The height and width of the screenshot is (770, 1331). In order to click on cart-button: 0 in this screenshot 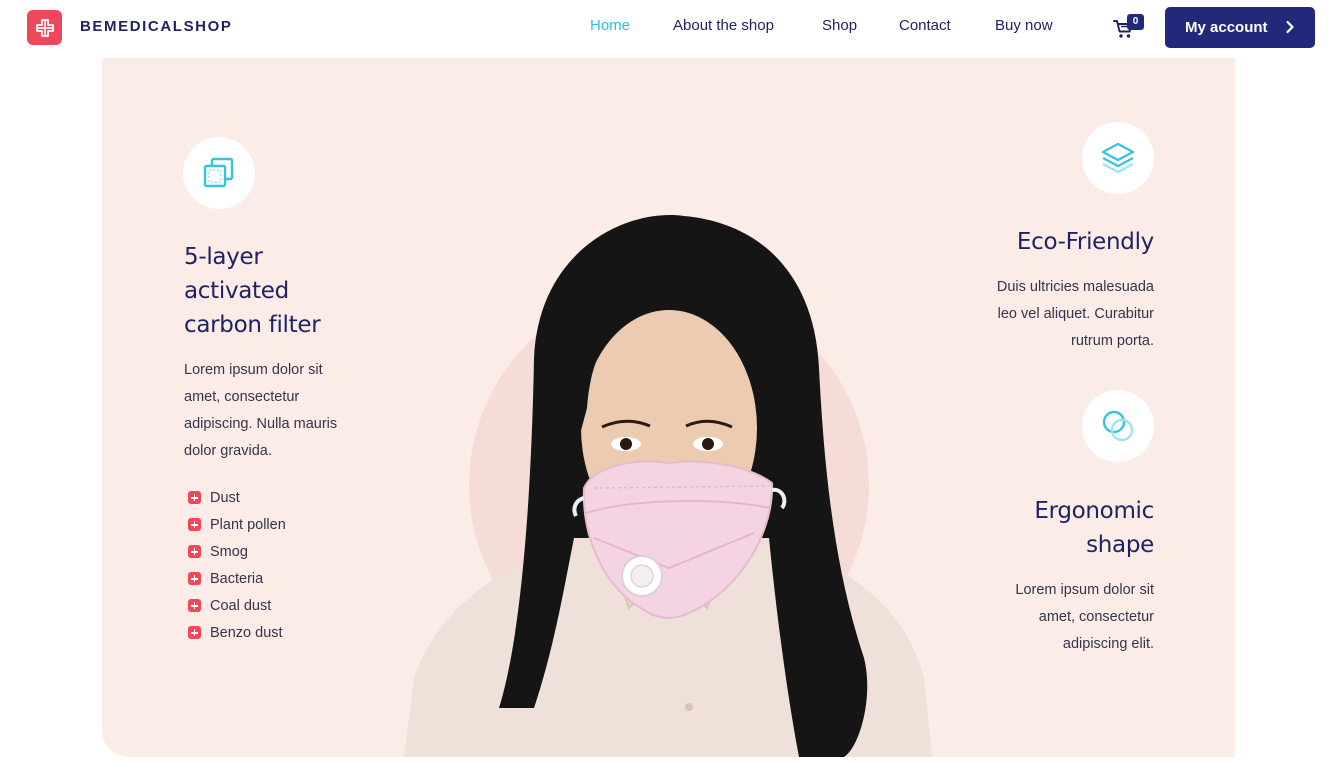, I will do `click(1130, 27)`.